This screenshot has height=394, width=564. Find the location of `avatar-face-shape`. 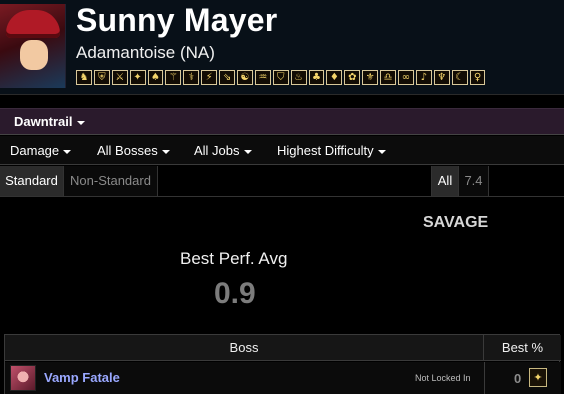

avatar-face-shape is located at coordinates (34, 55).